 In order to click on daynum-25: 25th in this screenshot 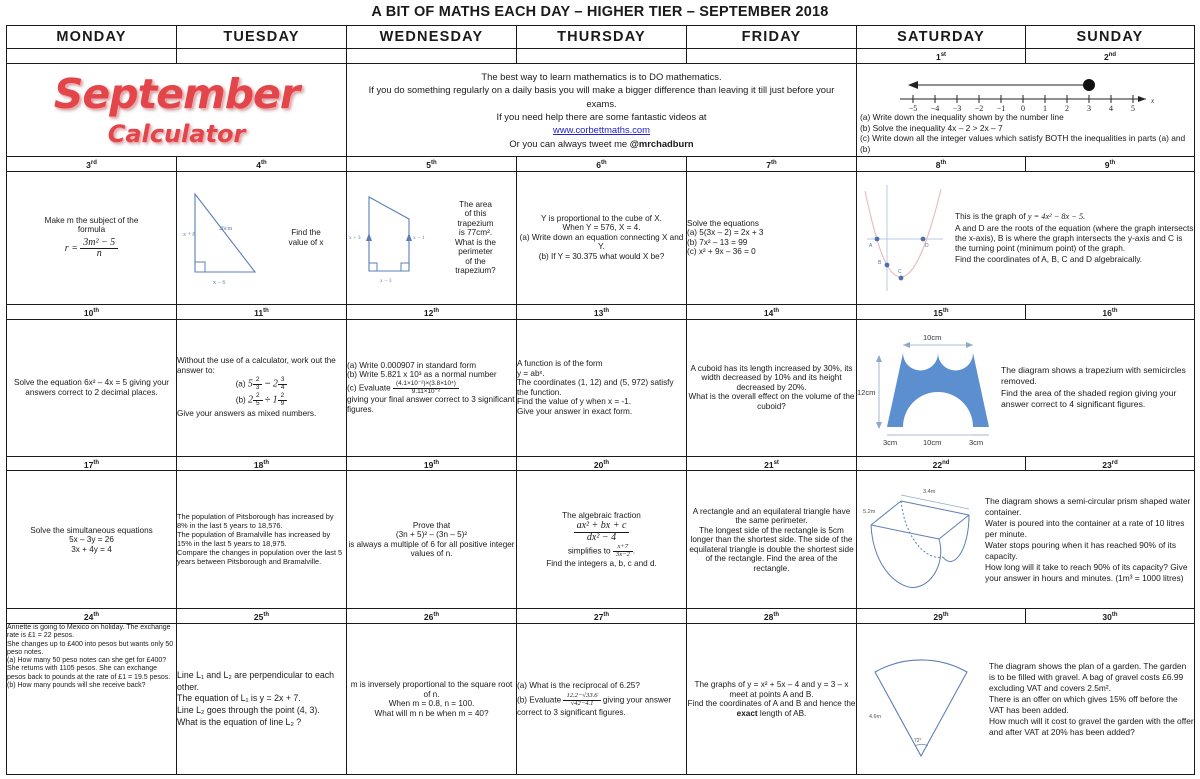, I will do `click(261, 616)`.